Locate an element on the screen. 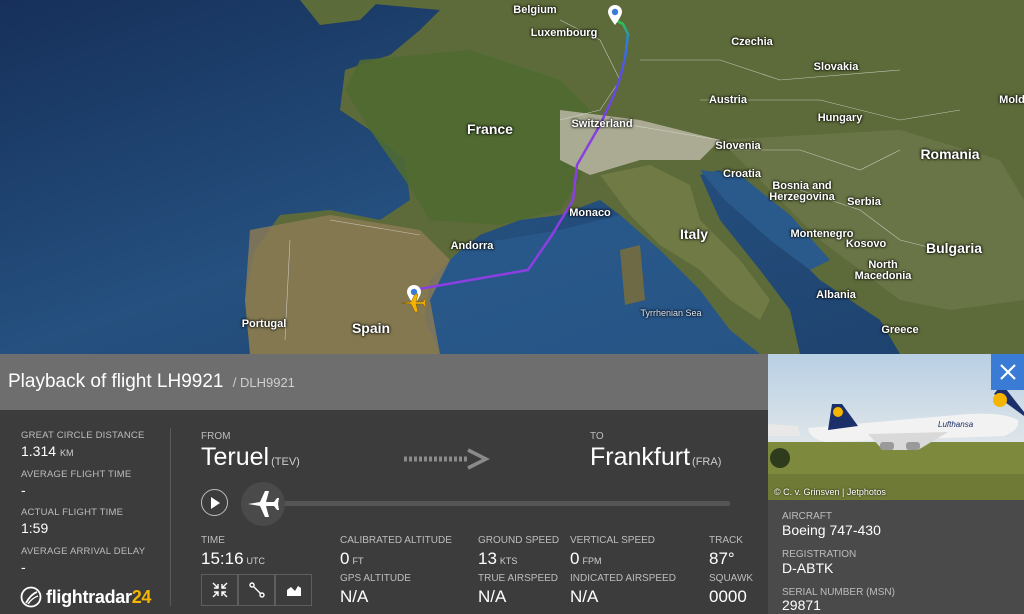  aircraft-photo-image: Lufthansa is located at coordinates (896, 427).